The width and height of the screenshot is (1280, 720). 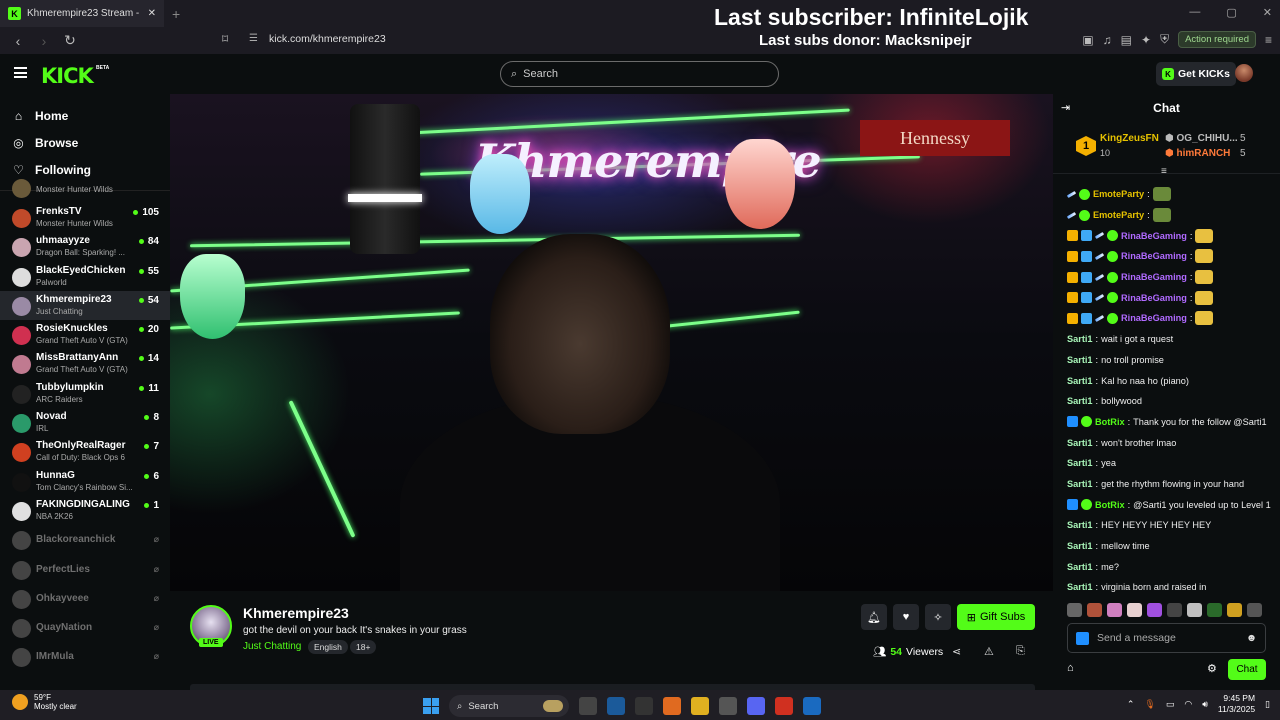 I want to click on search-input: ⌕ Search, so click(x=639, y=74).